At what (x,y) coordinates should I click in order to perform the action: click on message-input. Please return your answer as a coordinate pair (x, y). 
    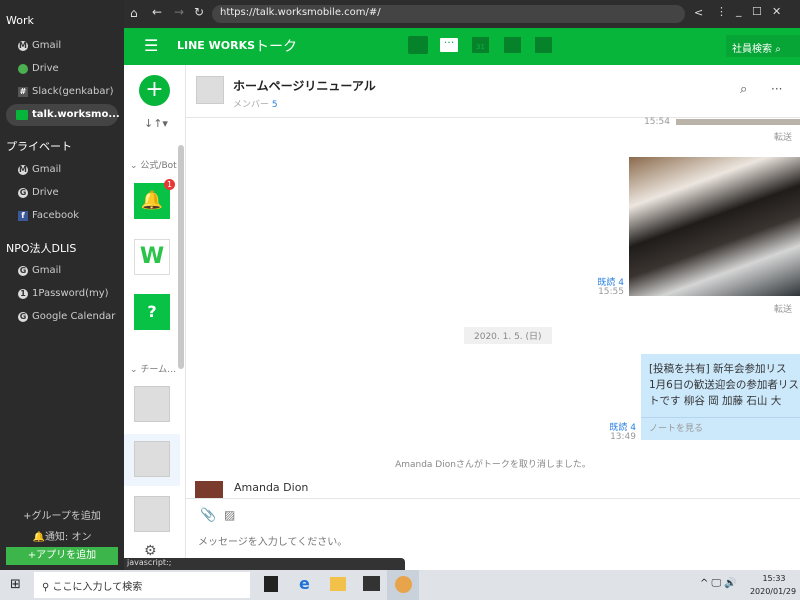
    Looking at the image, I should click on (493, 542).